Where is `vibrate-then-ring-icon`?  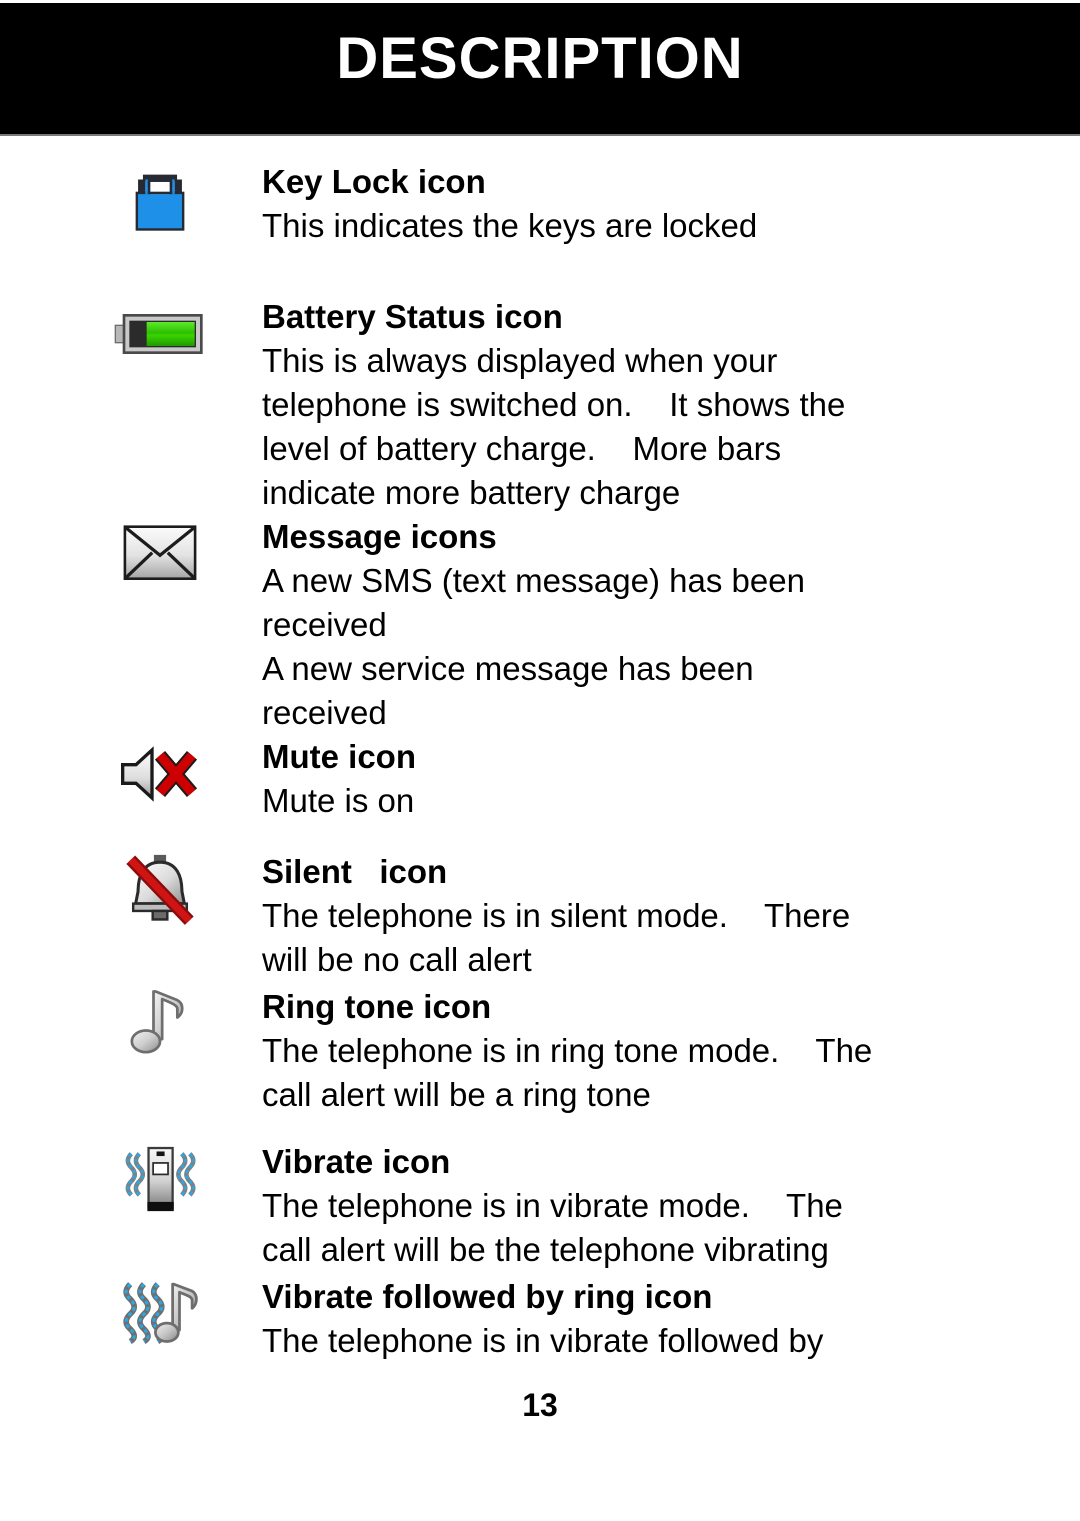
vibrate-then-ring-icon is located at coordinates (160, 1314).